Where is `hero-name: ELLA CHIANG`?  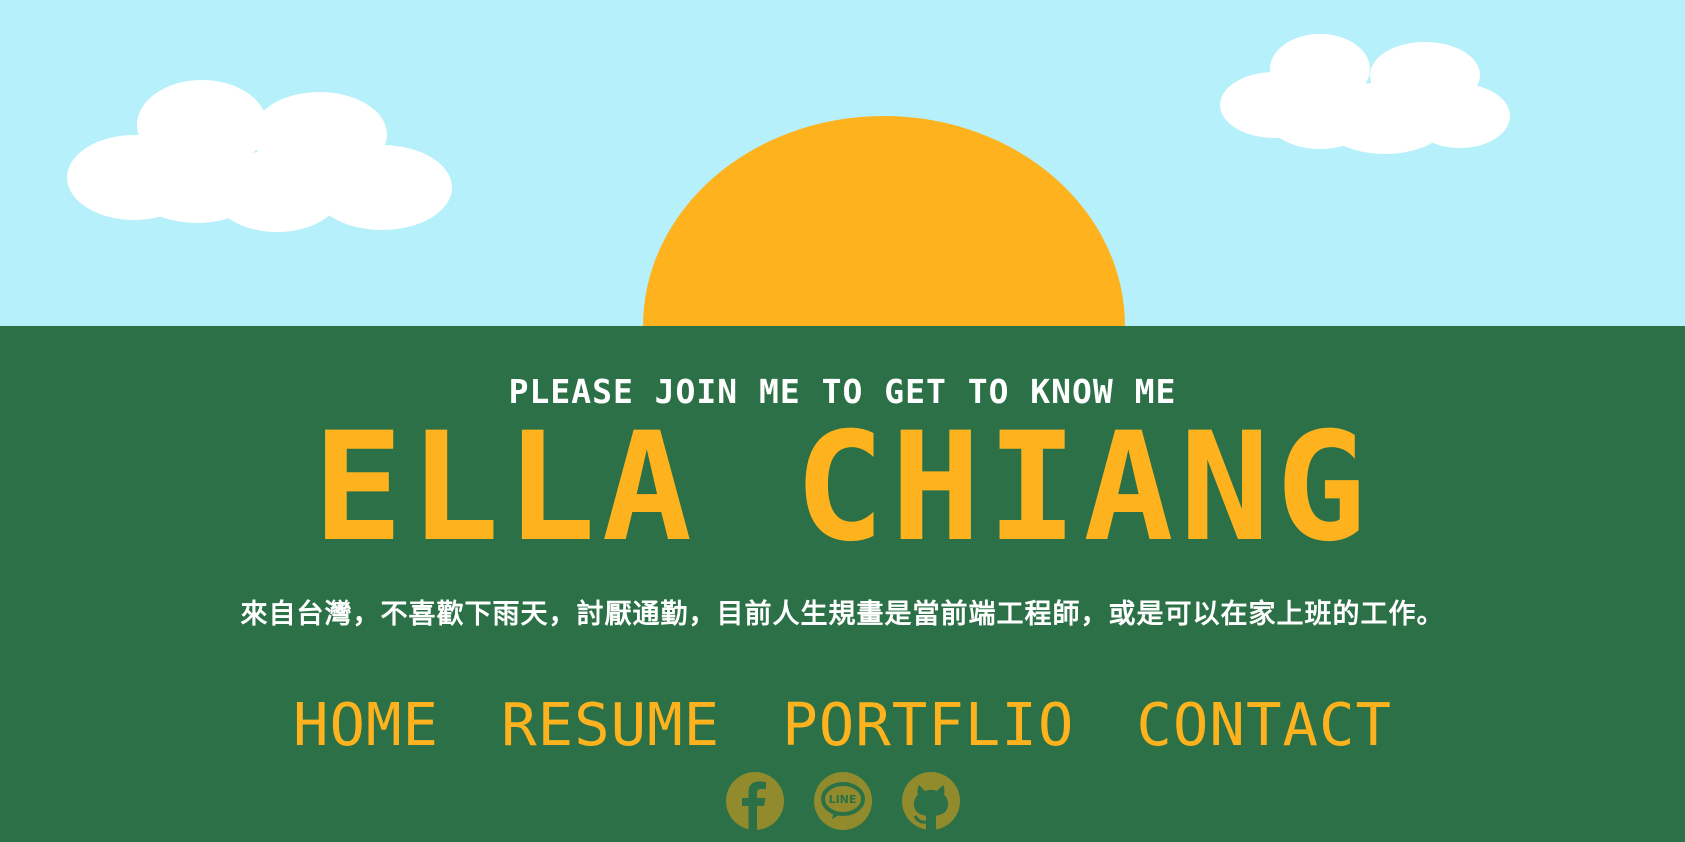
hero-name: ELLA CHIANG is located at coordinates (842, 488).